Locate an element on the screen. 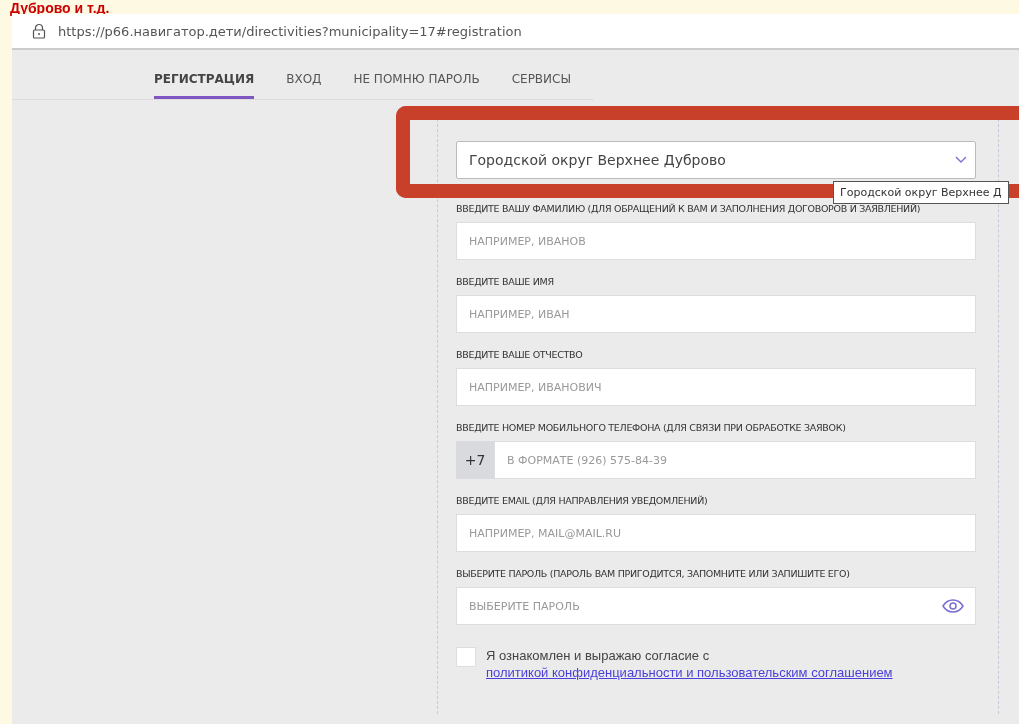 This screenshot has width=1019, height=724. chevron-down-icon is located at coordinates (961, 160).